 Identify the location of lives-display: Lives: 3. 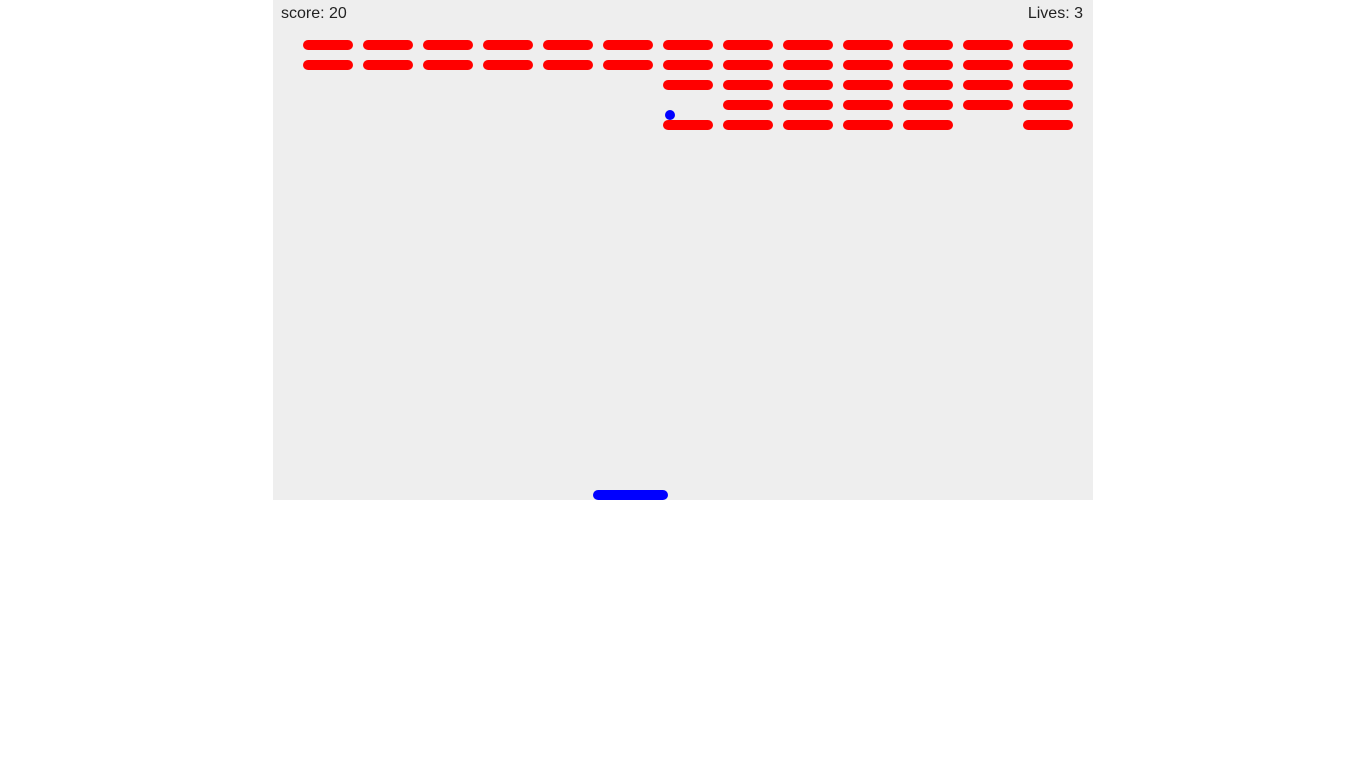
(1055, 14).